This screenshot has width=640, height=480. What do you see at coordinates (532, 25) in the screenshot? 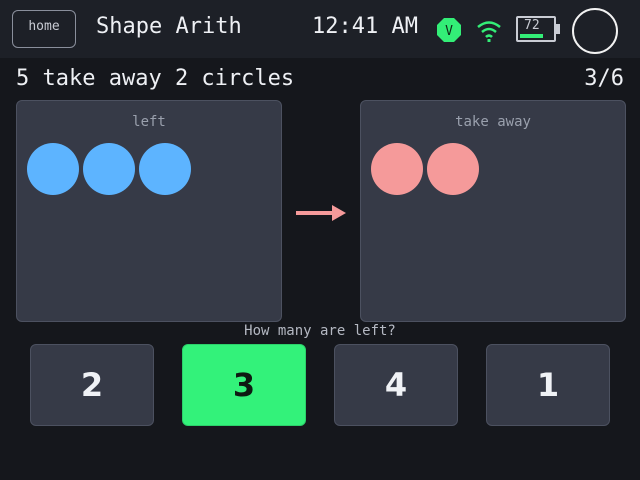
I see `battery-percent: 72` at bounding box center [532, 25].